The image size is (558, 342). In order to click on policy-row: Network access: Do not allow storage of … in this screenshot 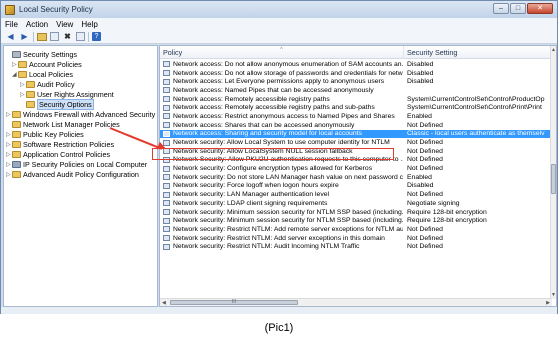, I will do `click(356, 73)`.